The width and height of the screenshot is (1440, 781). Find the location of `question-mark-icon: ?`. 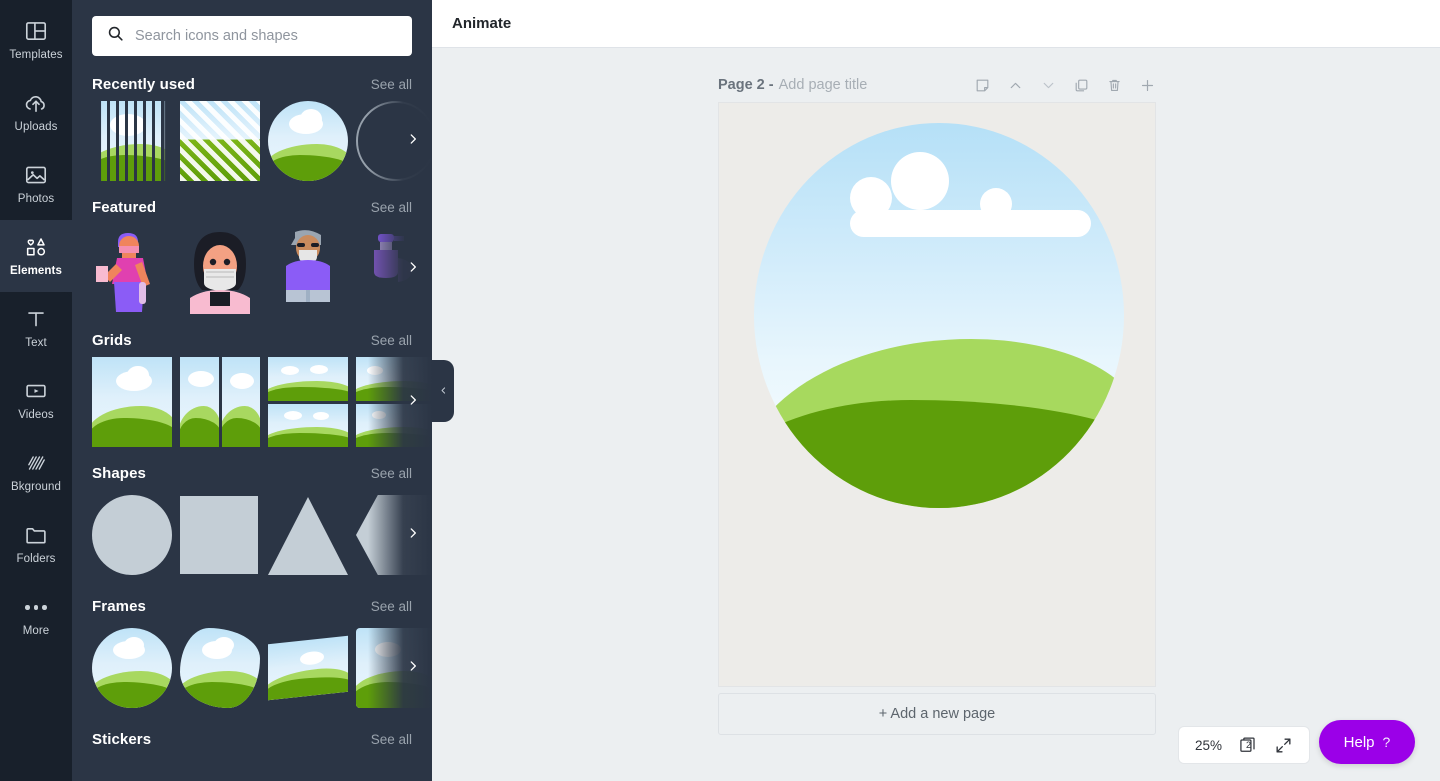

question-mark-icon: ? is located at coordinates (1386, 742).